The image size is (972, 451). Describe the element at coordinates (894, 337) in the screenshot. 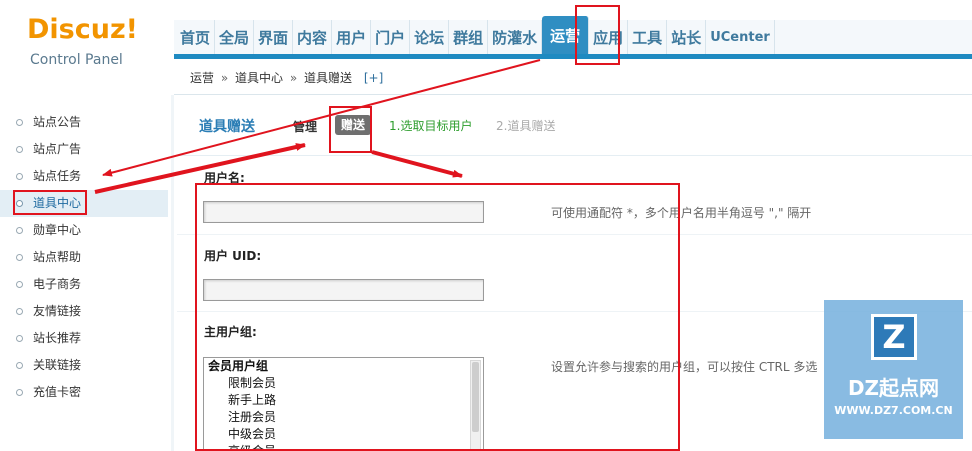

I see `watermark-logo: Z` at that location.